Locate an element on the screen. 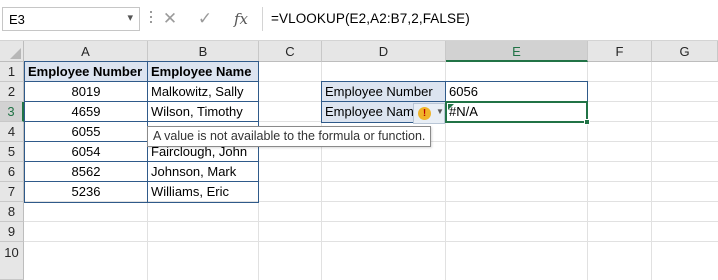  error-warning-icon: ! is located at coordinates (424, 113).